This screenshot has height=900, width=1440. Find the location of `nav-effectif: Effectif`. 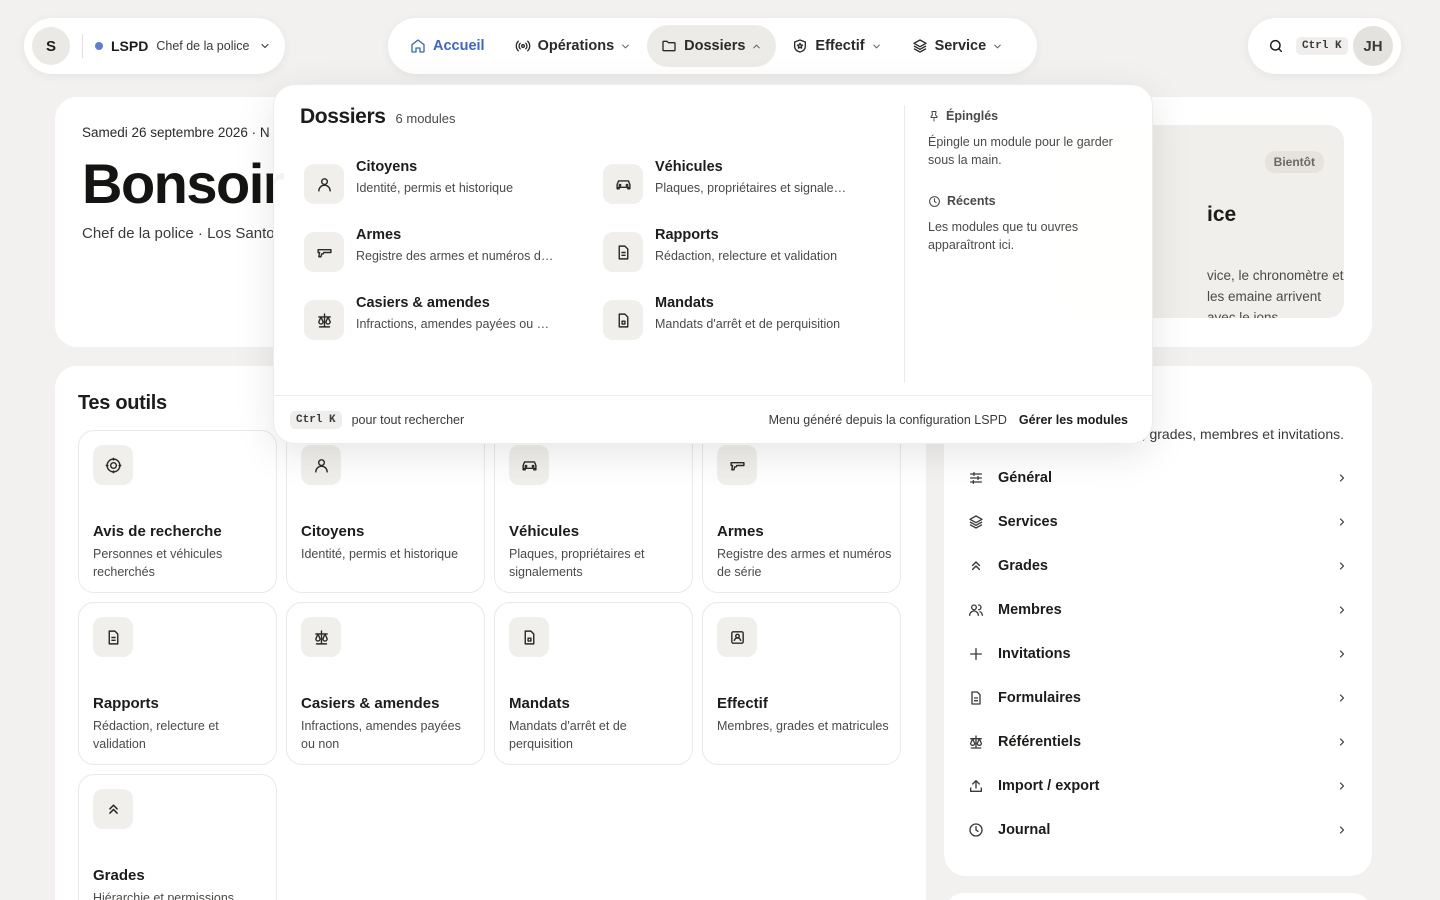

nav-effectif: Effectif is located at coordinates (836, 46).